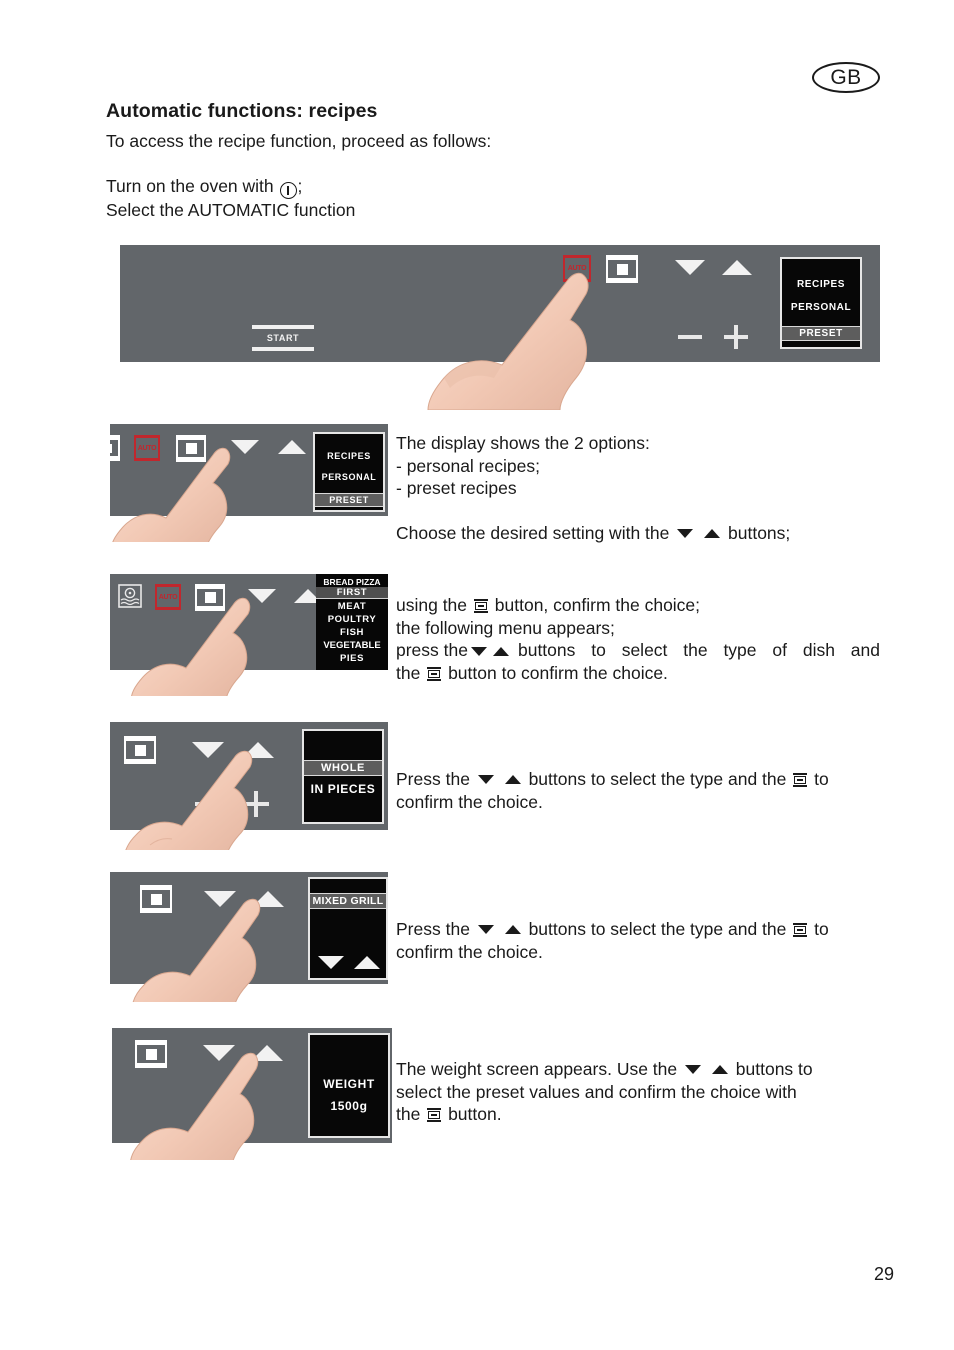 The image size is (954, 1350). Describe the element at coordinates (821, 779) in the screenshot. I see `step4-line1-c: to` at that location.